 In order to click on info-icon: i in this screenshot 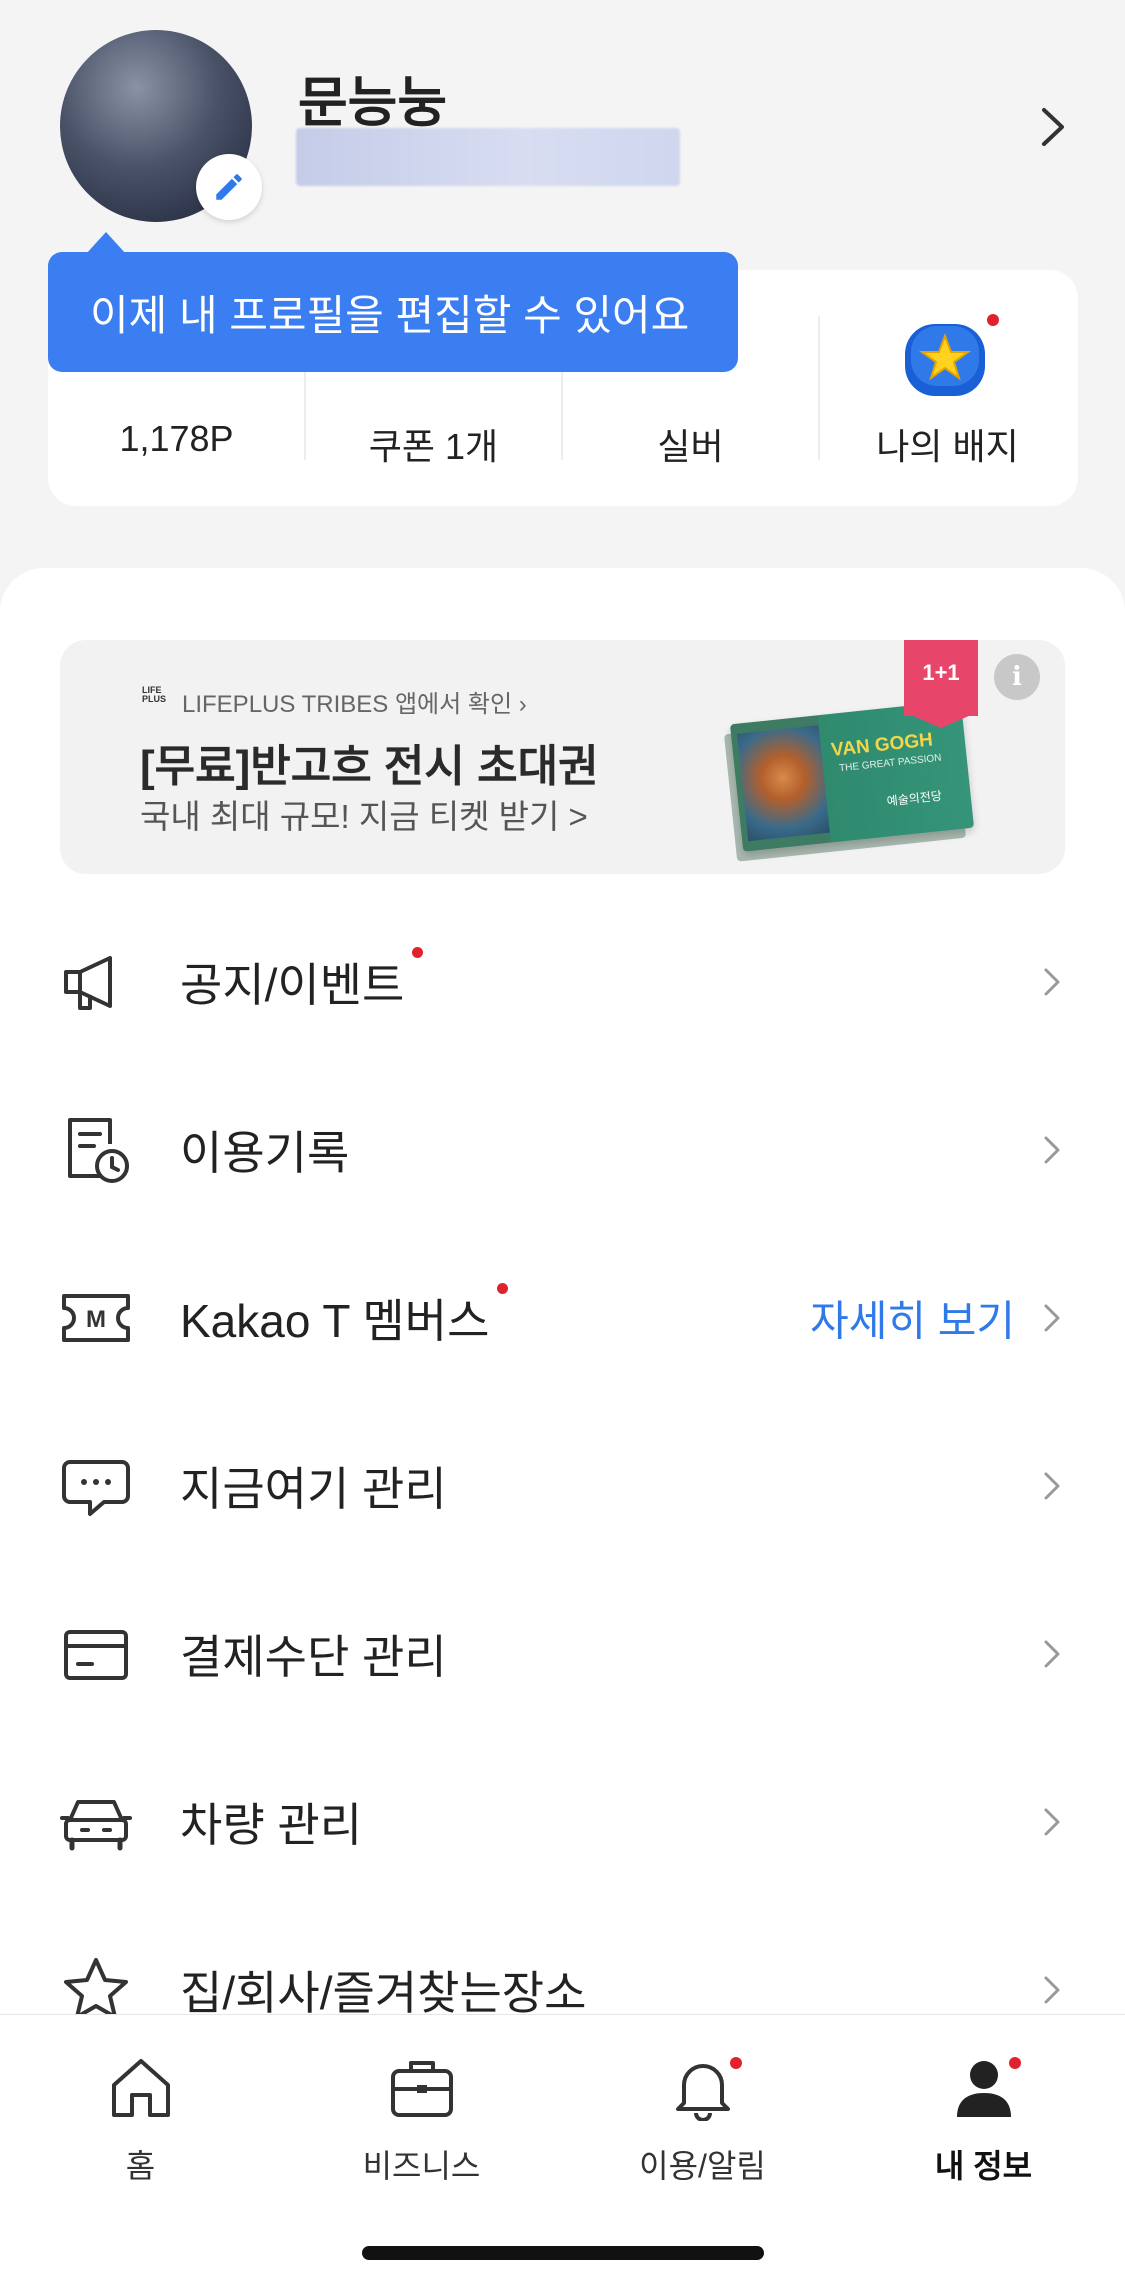, I will do `click(1017, 677)`.